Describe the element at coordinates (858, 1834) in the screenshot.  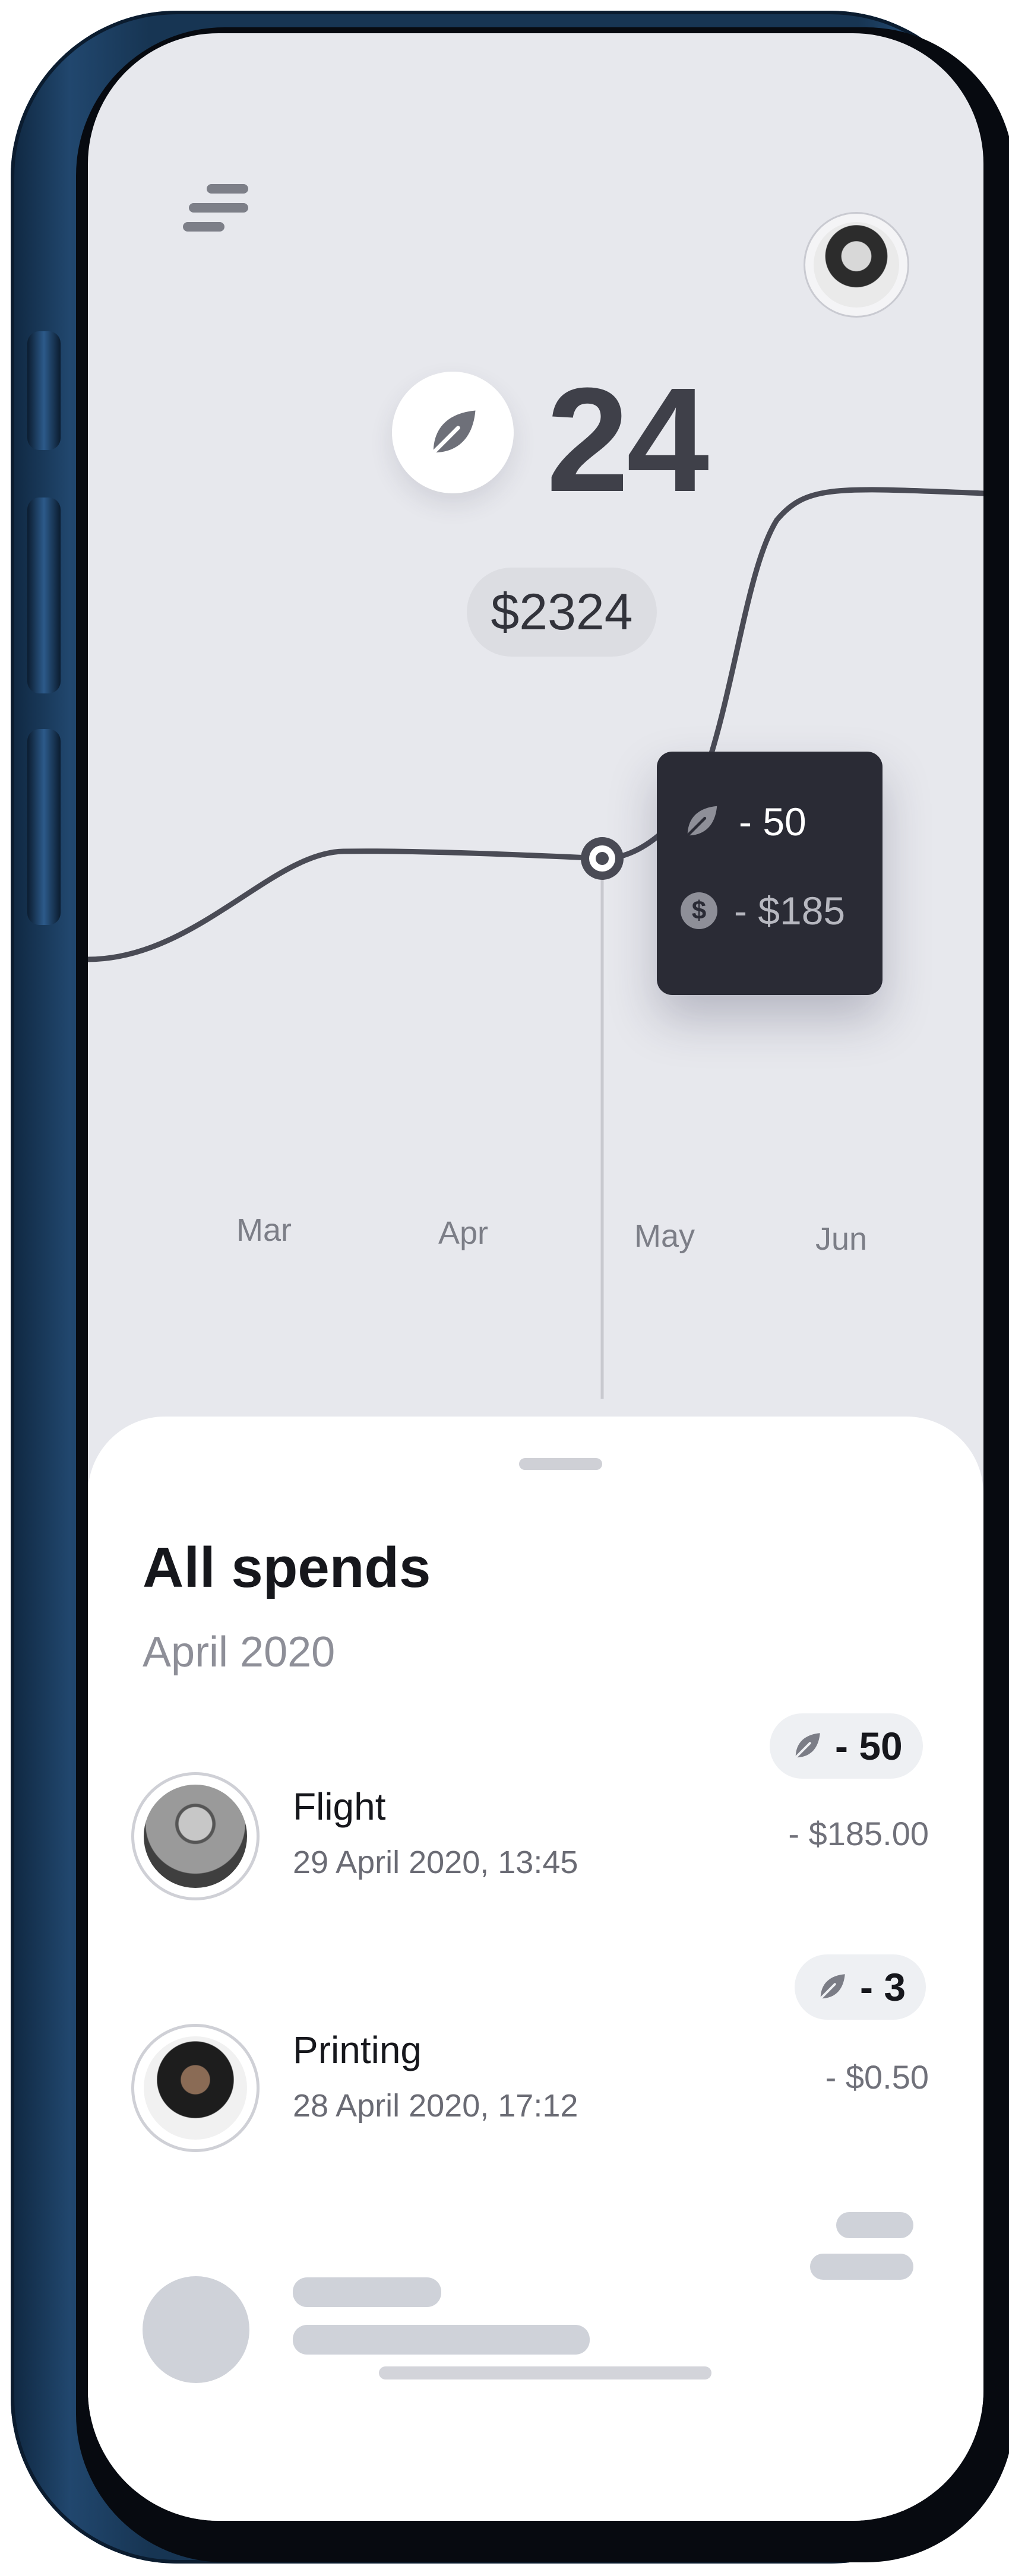
I see `item-amount: - $185.00` at that location.